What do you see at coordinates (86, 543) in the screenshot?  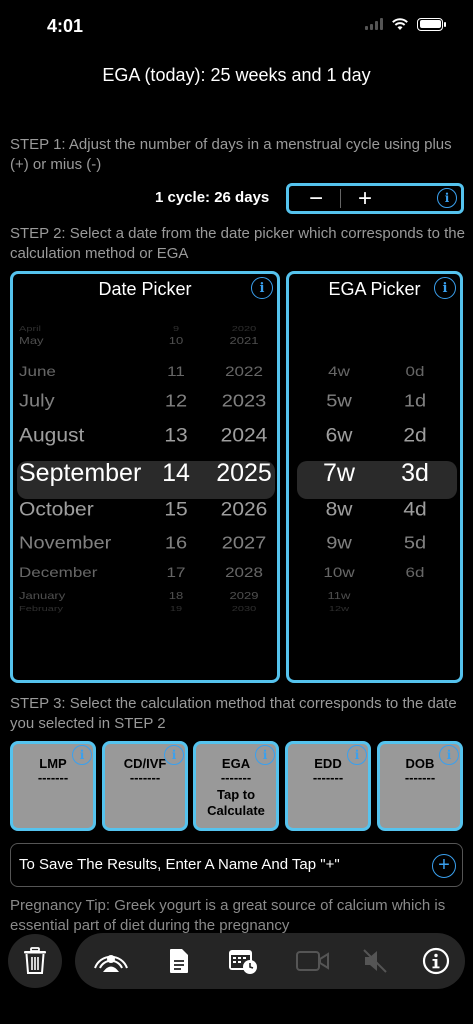 I see `month-option: November` at bounding box center [86, 543].